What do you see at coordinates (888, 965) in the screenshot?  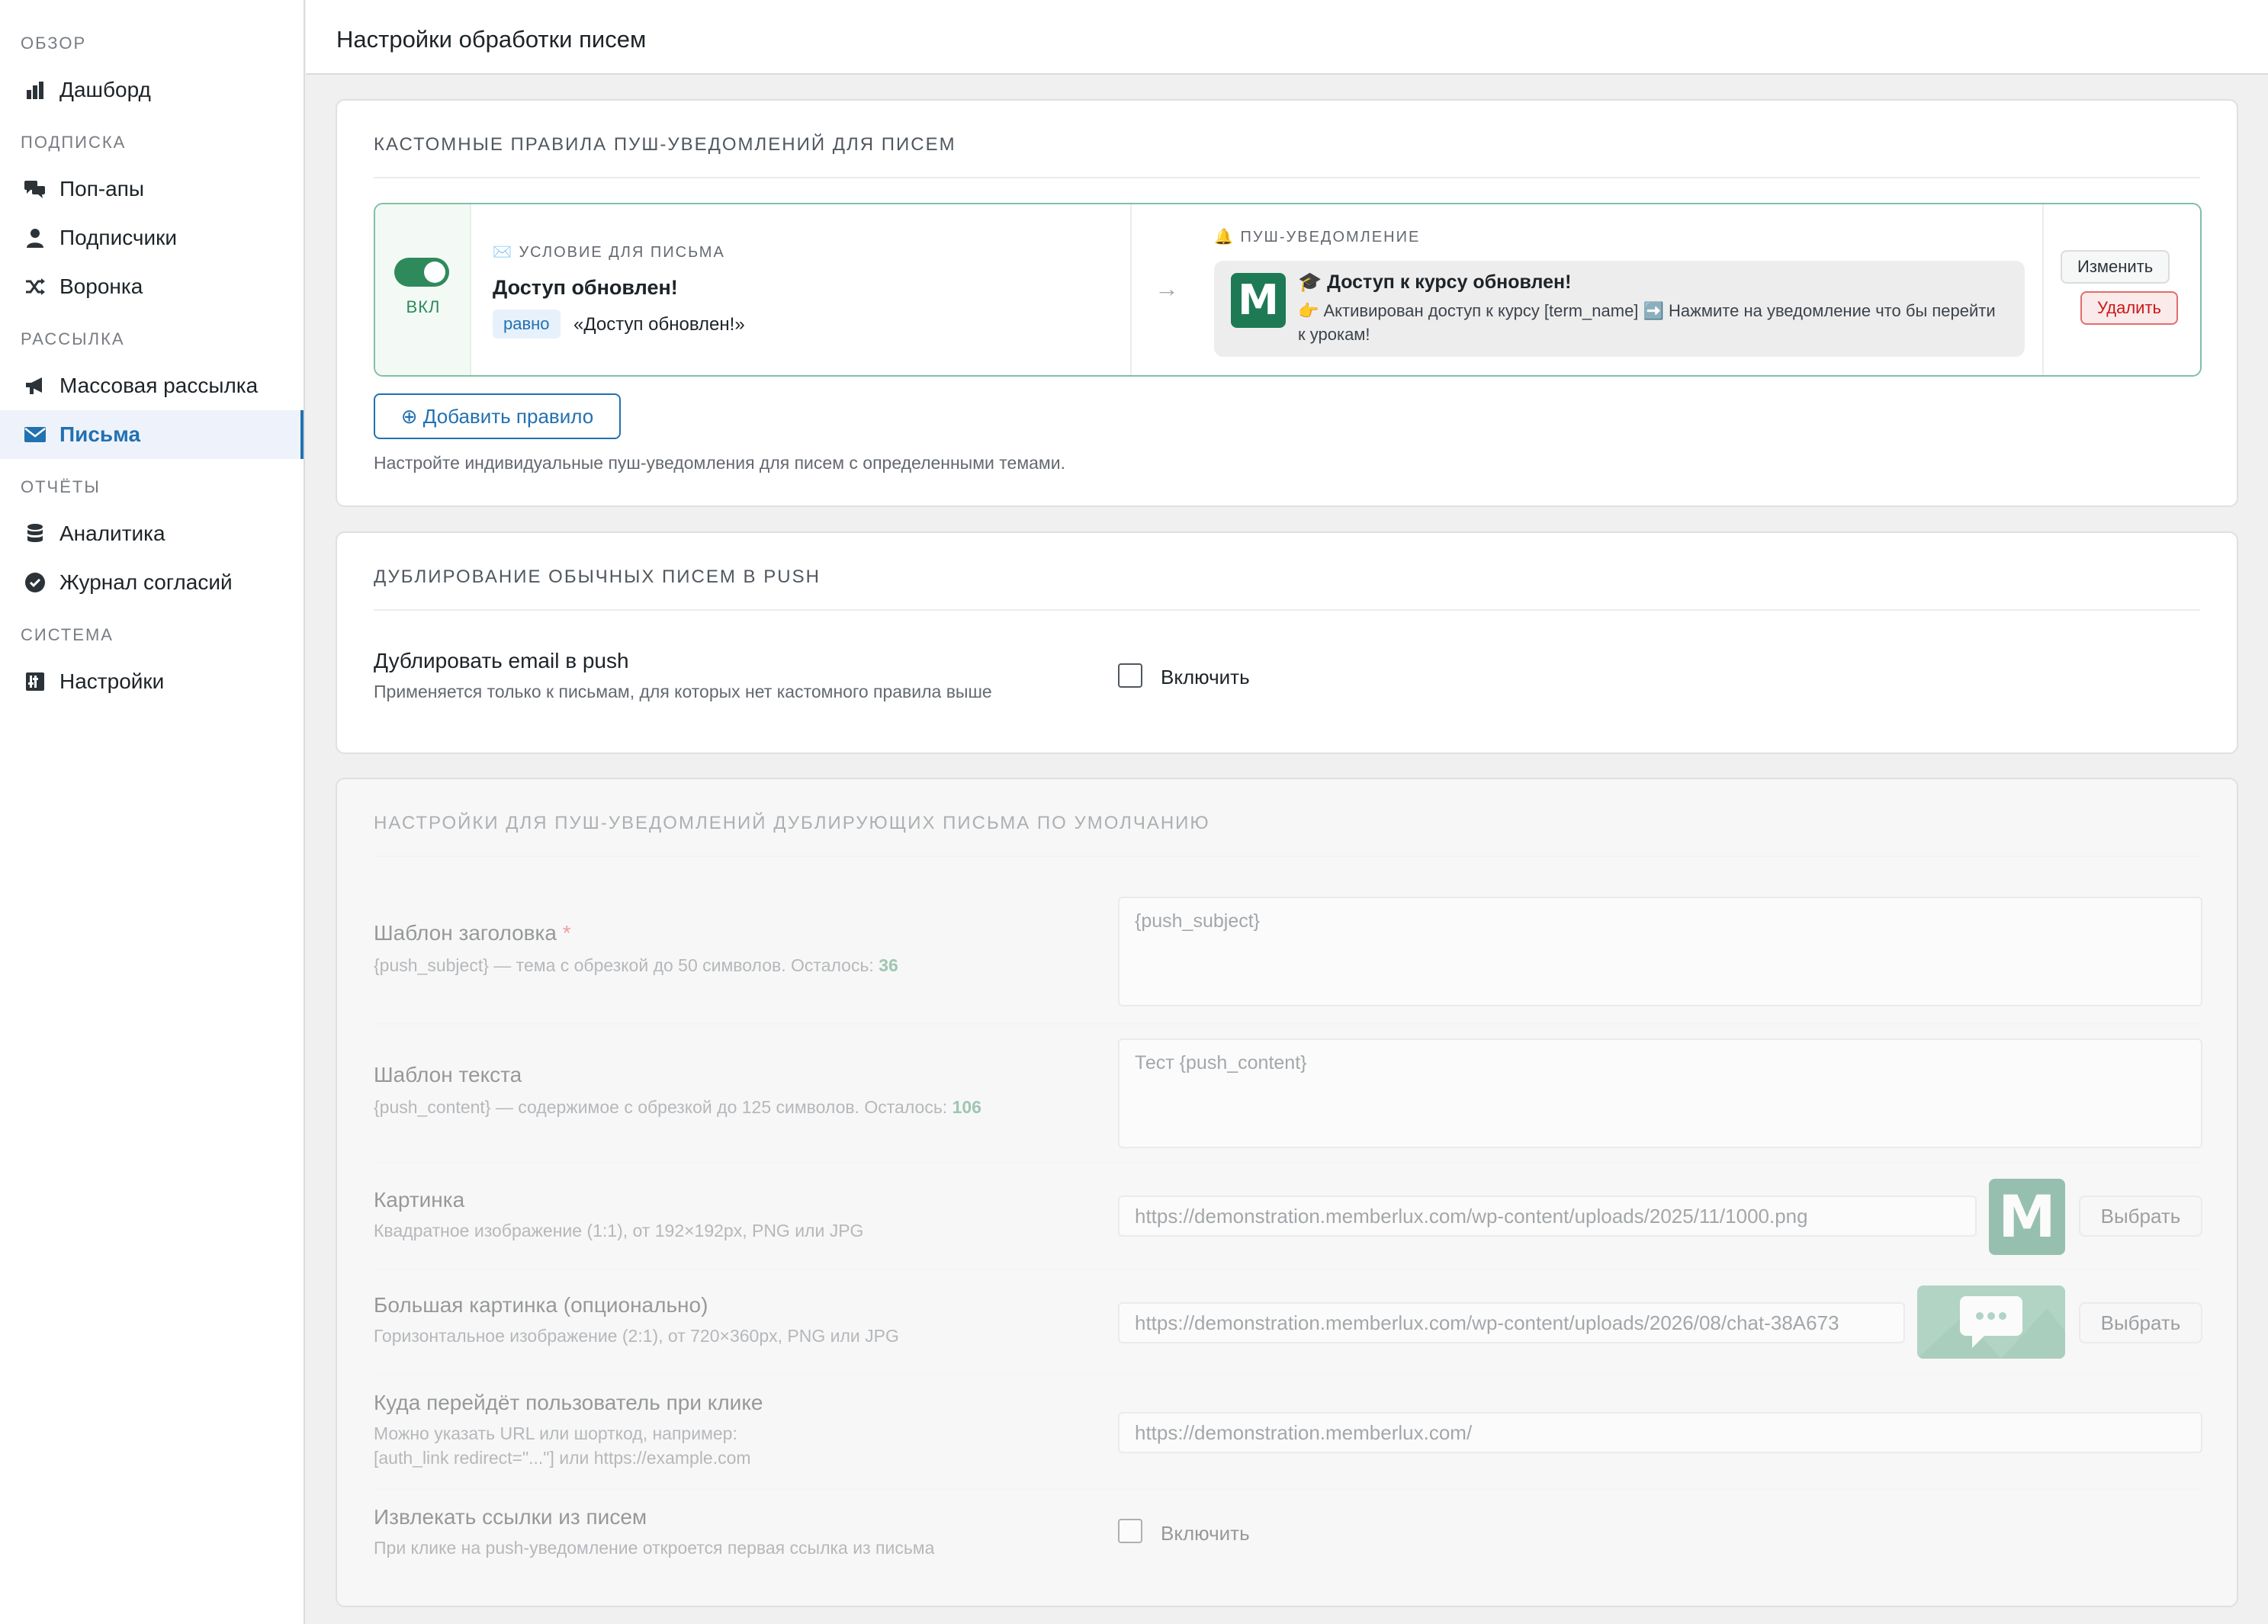 I see `subject-remaining-count: 36` at bounding box center [888, 965].